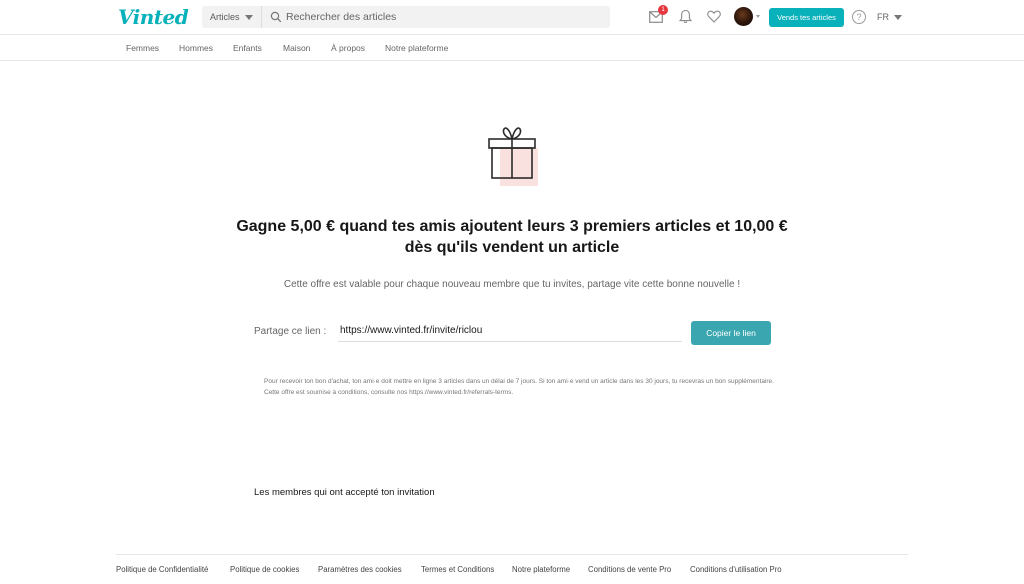 The width and height of the screenshot is (1024, 584). Describe the element at coordinates (290, 331) in the screenshot. I see `share-link-label: Partage ce lien :` at that location.